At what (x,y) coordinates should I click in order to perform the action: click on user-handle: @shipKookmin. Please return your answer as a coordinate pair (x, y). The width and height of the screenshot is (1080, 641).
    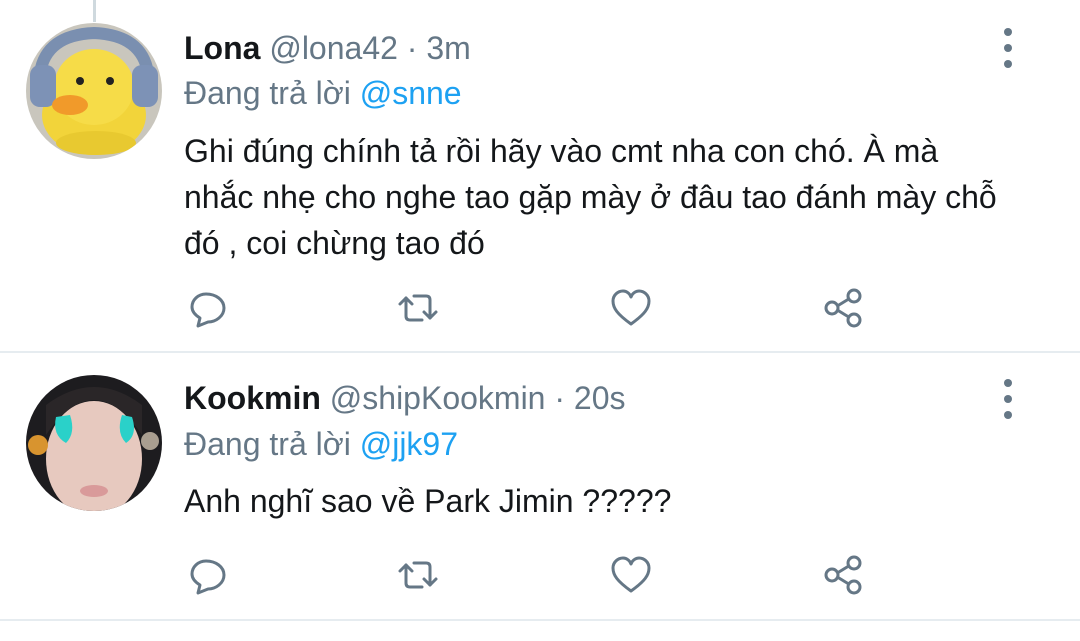
    Looking at the image, I should click on (438, 398).